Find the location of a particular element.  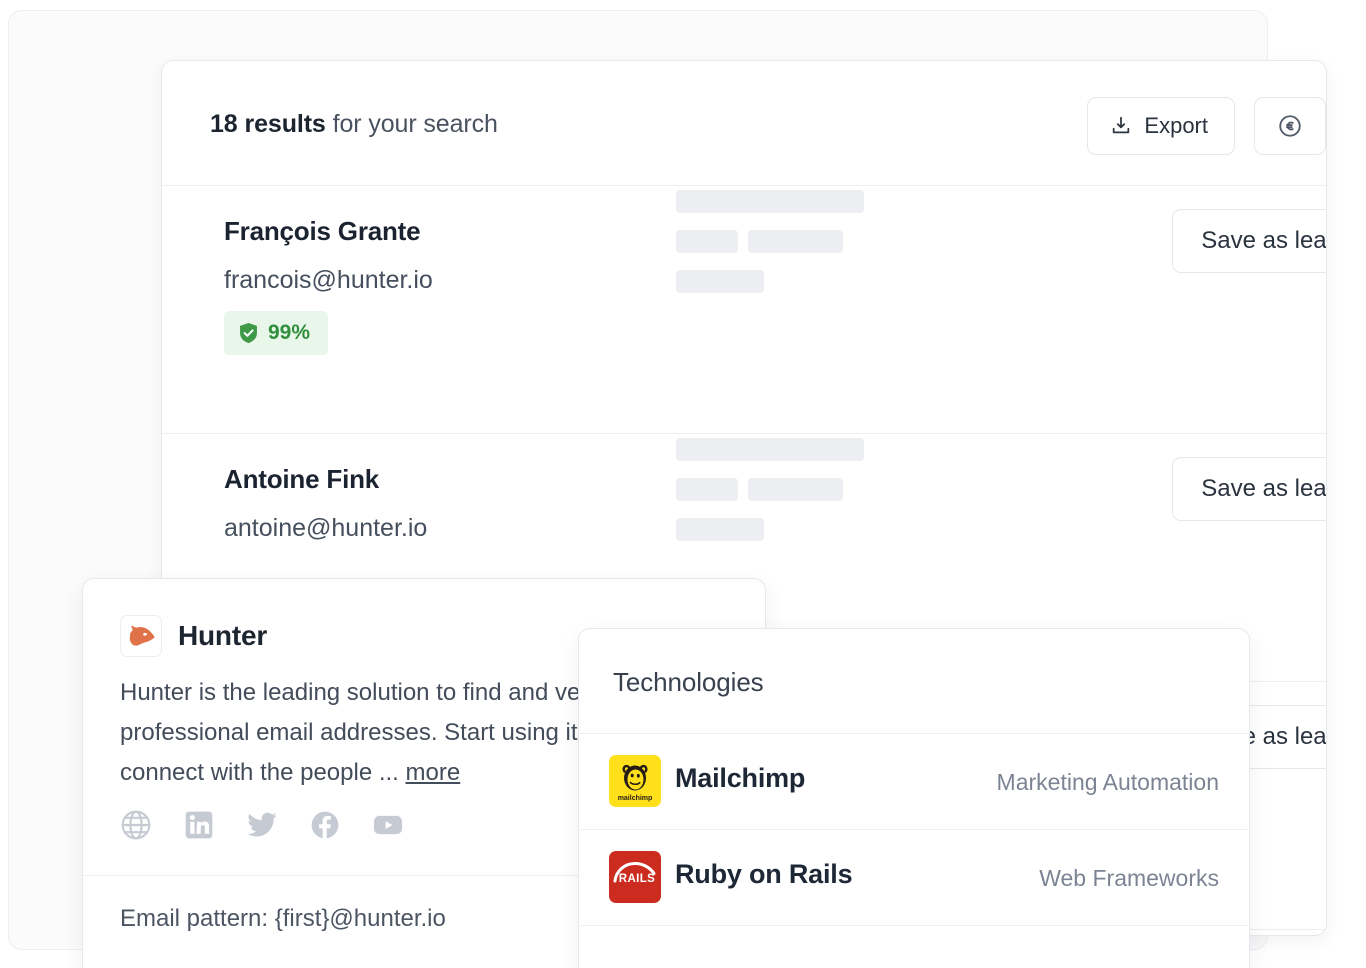

company-header: Hunter is located at coordinates (193, 636).